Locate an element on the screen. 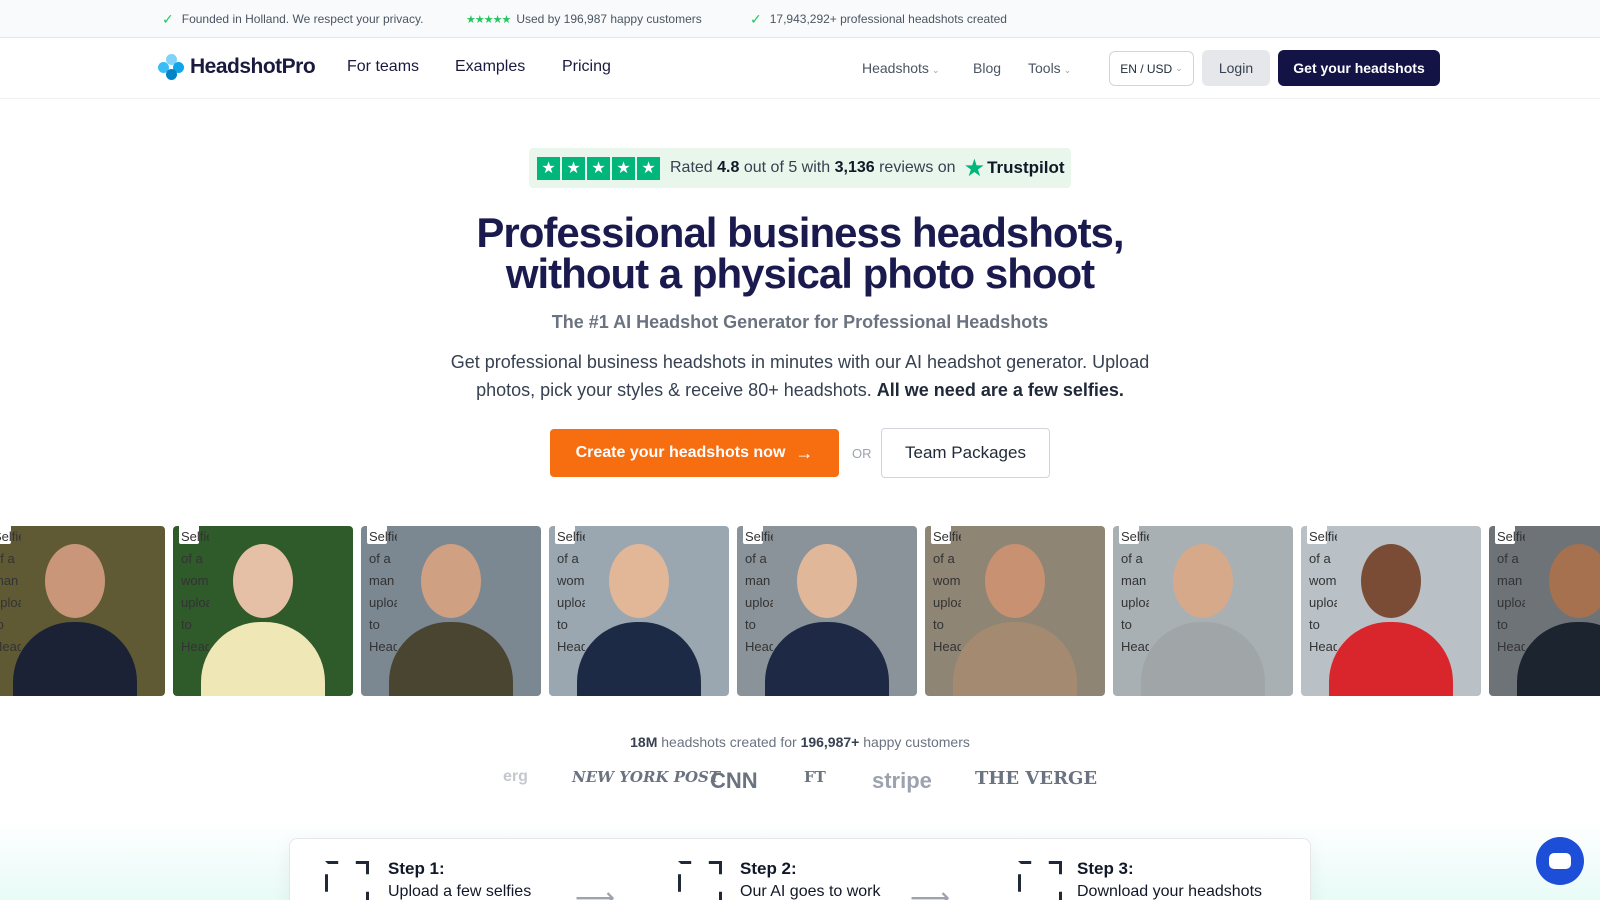 The image size is (1600, 900). nav-dropdown-headshots: Headshots ⌄ is located at coordinates (900, 68).